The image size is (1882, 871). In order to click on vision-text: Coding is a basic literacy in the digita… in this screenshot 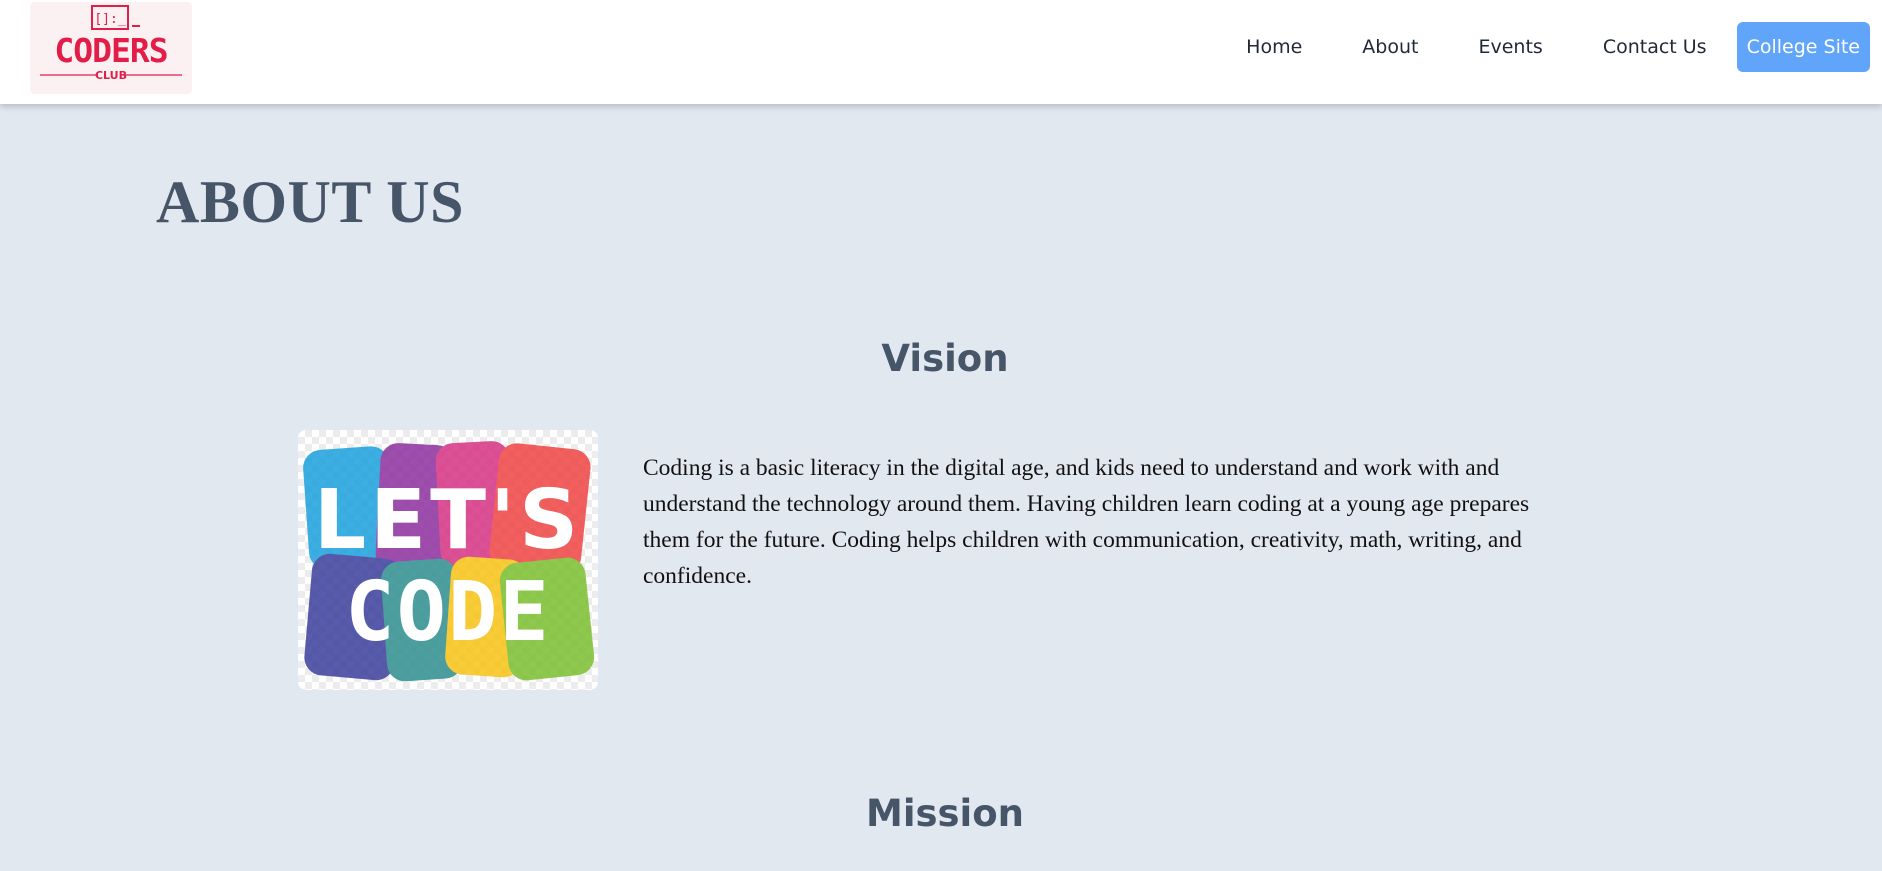, I will do `click(1086, 522)`.